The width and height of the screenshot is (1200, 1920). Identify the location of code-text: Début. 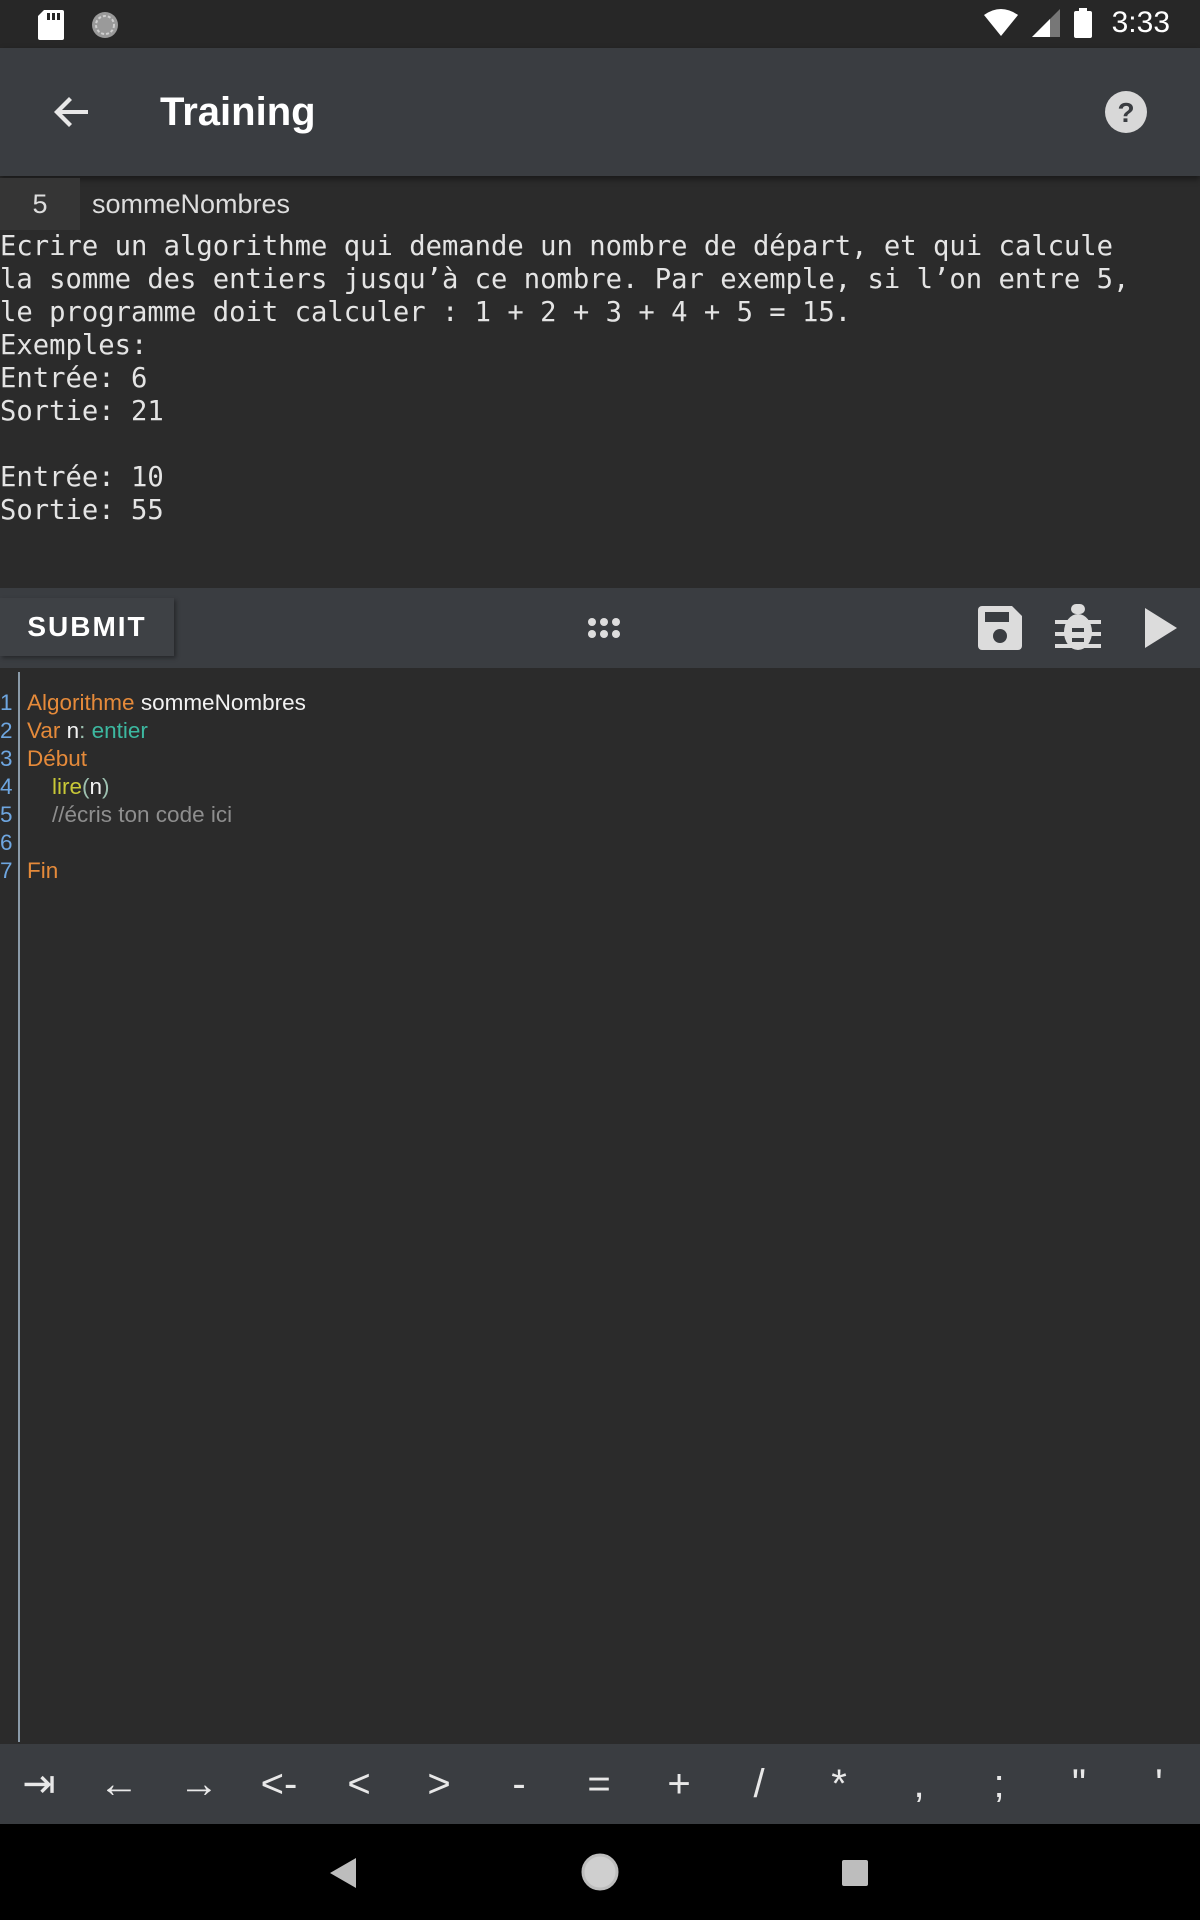
(57, 759).